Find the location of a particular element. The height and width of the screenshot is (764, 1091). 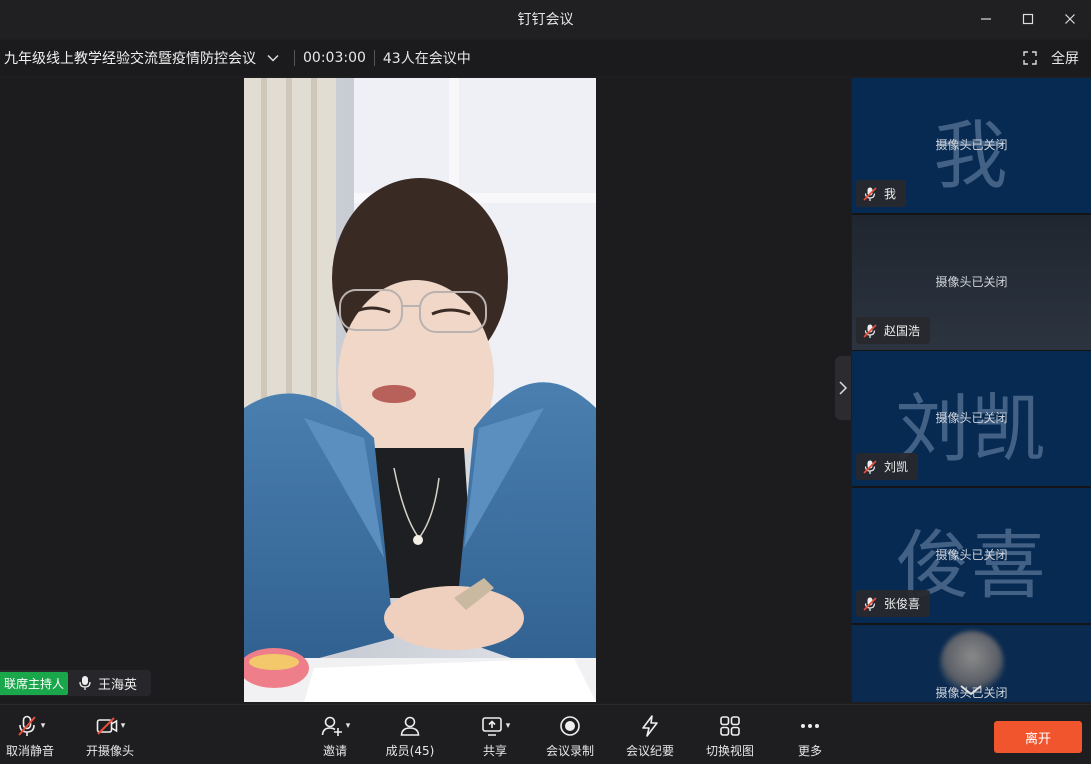

meeting-name: 九年级线上教学经验交流暨疫情防控会议 is located at coordinates (130, 59).